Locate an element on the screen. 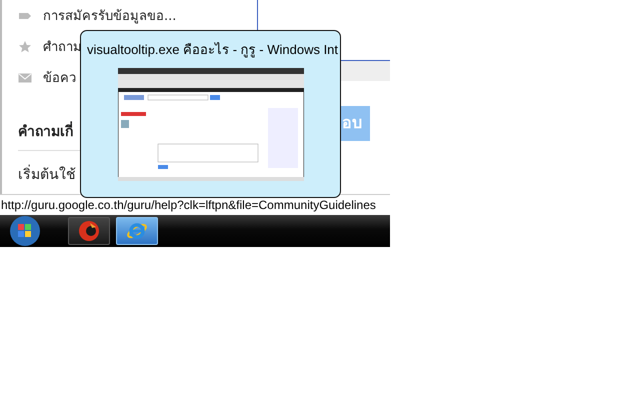 The width and height of the screenshot is (640, 400). cleaner-icon is located at coordinates (89, 231).